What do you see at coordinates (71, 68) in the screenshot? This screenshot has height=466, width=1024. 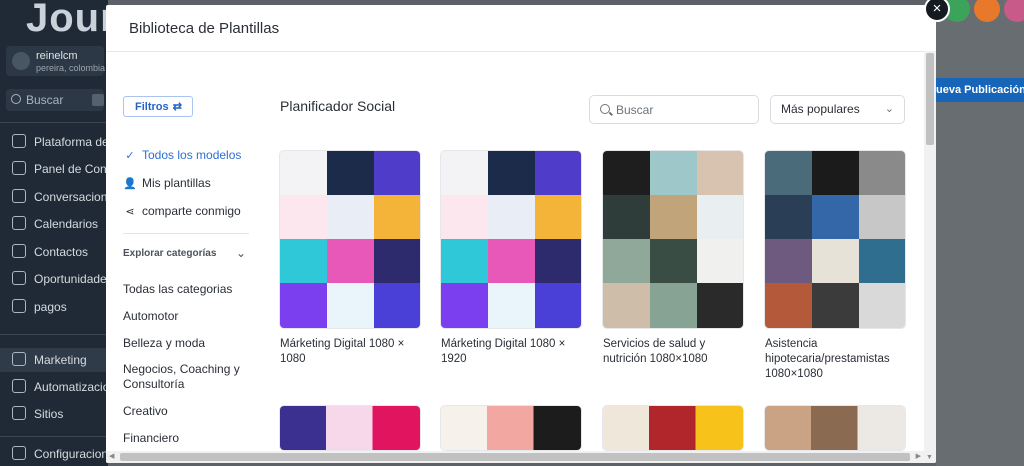 I see `user-location: pereira, colombia` at bounding box center [71, 68].